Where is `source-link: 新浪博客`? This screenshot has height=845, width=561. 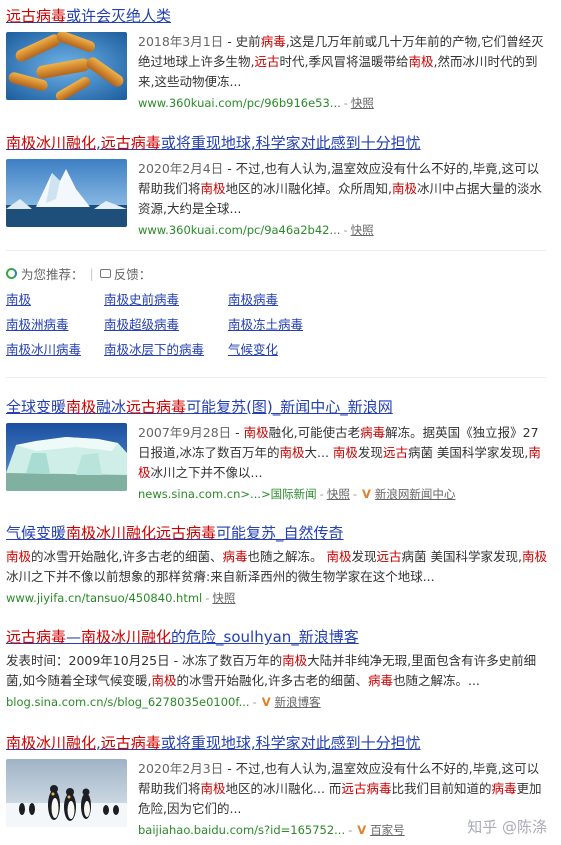 source-link: 新浪博客 is located at coordinates (298, 702).